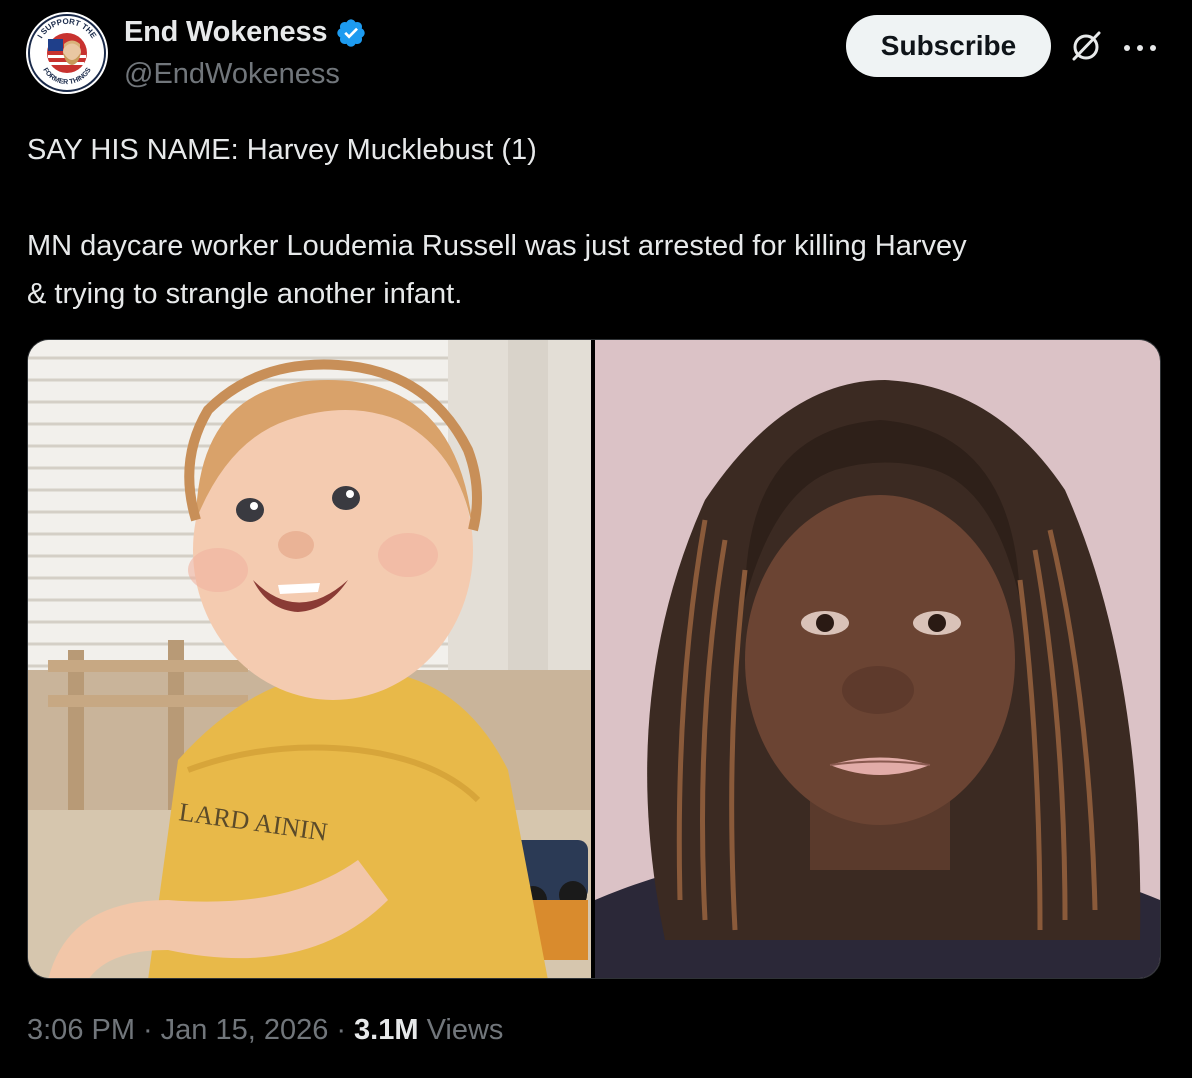 The height and width of the screenshot is (1078, 1192). Describe the element at coordinates (282, 150) in the screenshot. I see `tweet-line-1: SAY HIS NAME: Harvey Mucklebust (1)` at that location.